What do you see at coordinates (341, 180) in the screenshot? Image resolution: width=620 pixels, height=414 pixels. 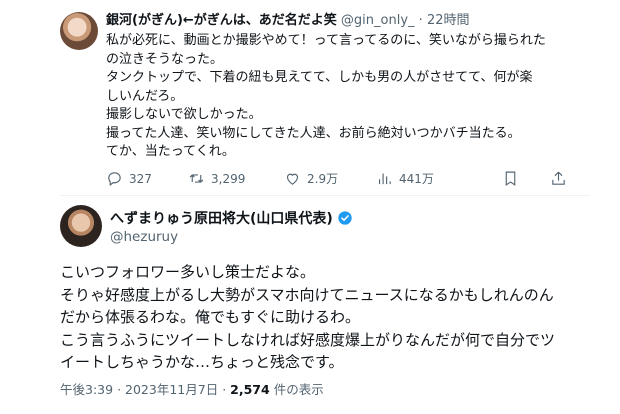 I see `action-bar: 327 3,299 2.9万 441万` at bounding box center [341, 180].